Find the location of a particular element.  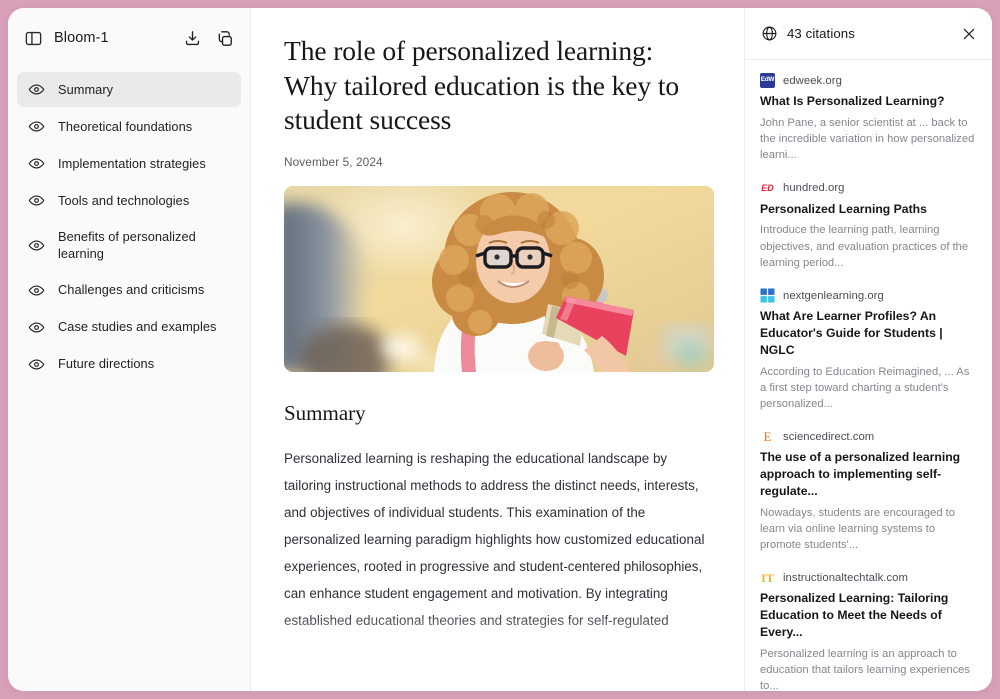

section-heading: Summary is located at coordinates (325, 412).